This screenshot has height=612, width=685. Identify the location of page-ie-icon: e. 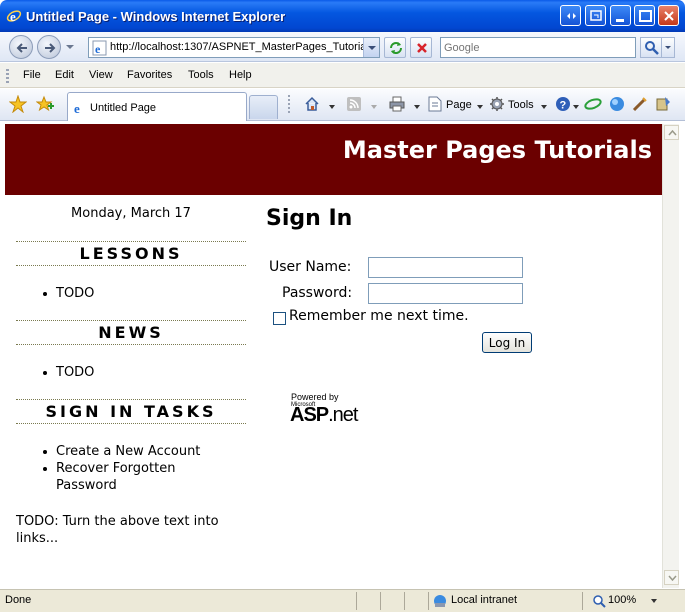
(99, 48).